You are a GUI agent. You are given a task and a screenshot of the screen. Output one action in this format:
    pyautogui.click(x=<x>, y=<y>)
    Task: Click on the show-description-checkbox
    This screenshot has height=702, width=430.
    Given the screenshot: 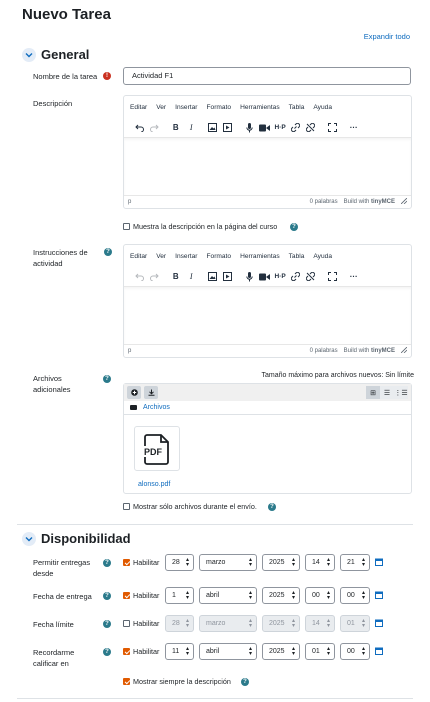 What is the action you would take?
    pyautogui.click(x=126, y=226)
    